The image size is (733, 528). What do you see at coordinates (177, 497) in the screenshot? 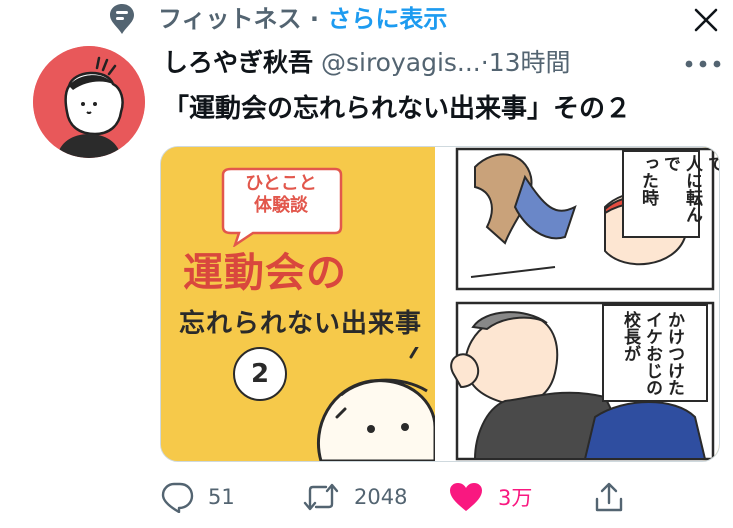
I see `reply-icon` at bounding box center [177, 497].